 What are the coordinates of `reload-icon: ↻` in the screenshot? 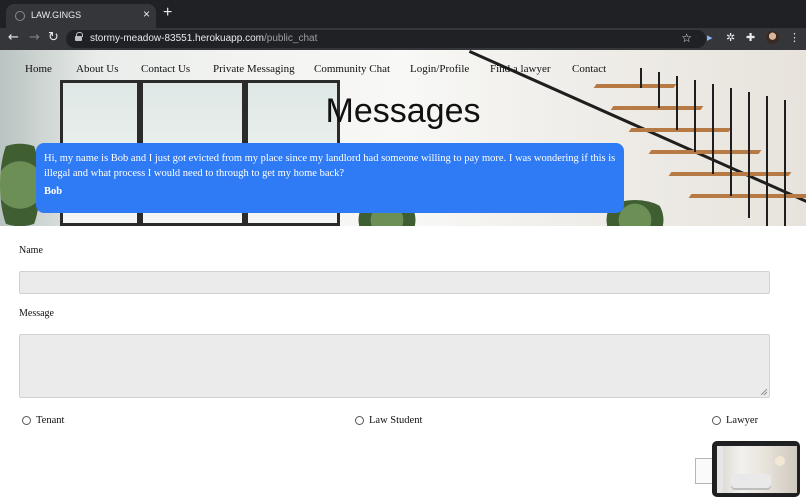 It's located at (53, 37).